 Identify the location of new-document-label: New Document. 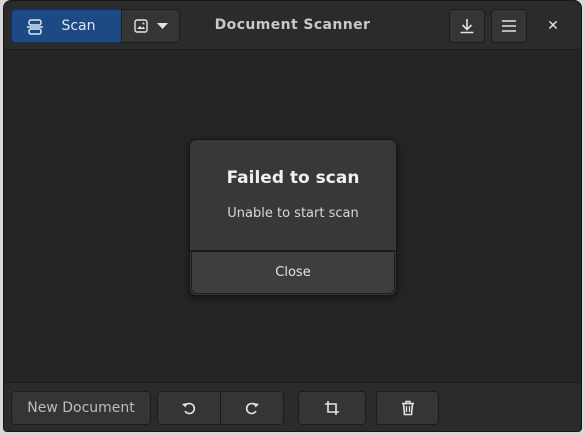
(81, 408).